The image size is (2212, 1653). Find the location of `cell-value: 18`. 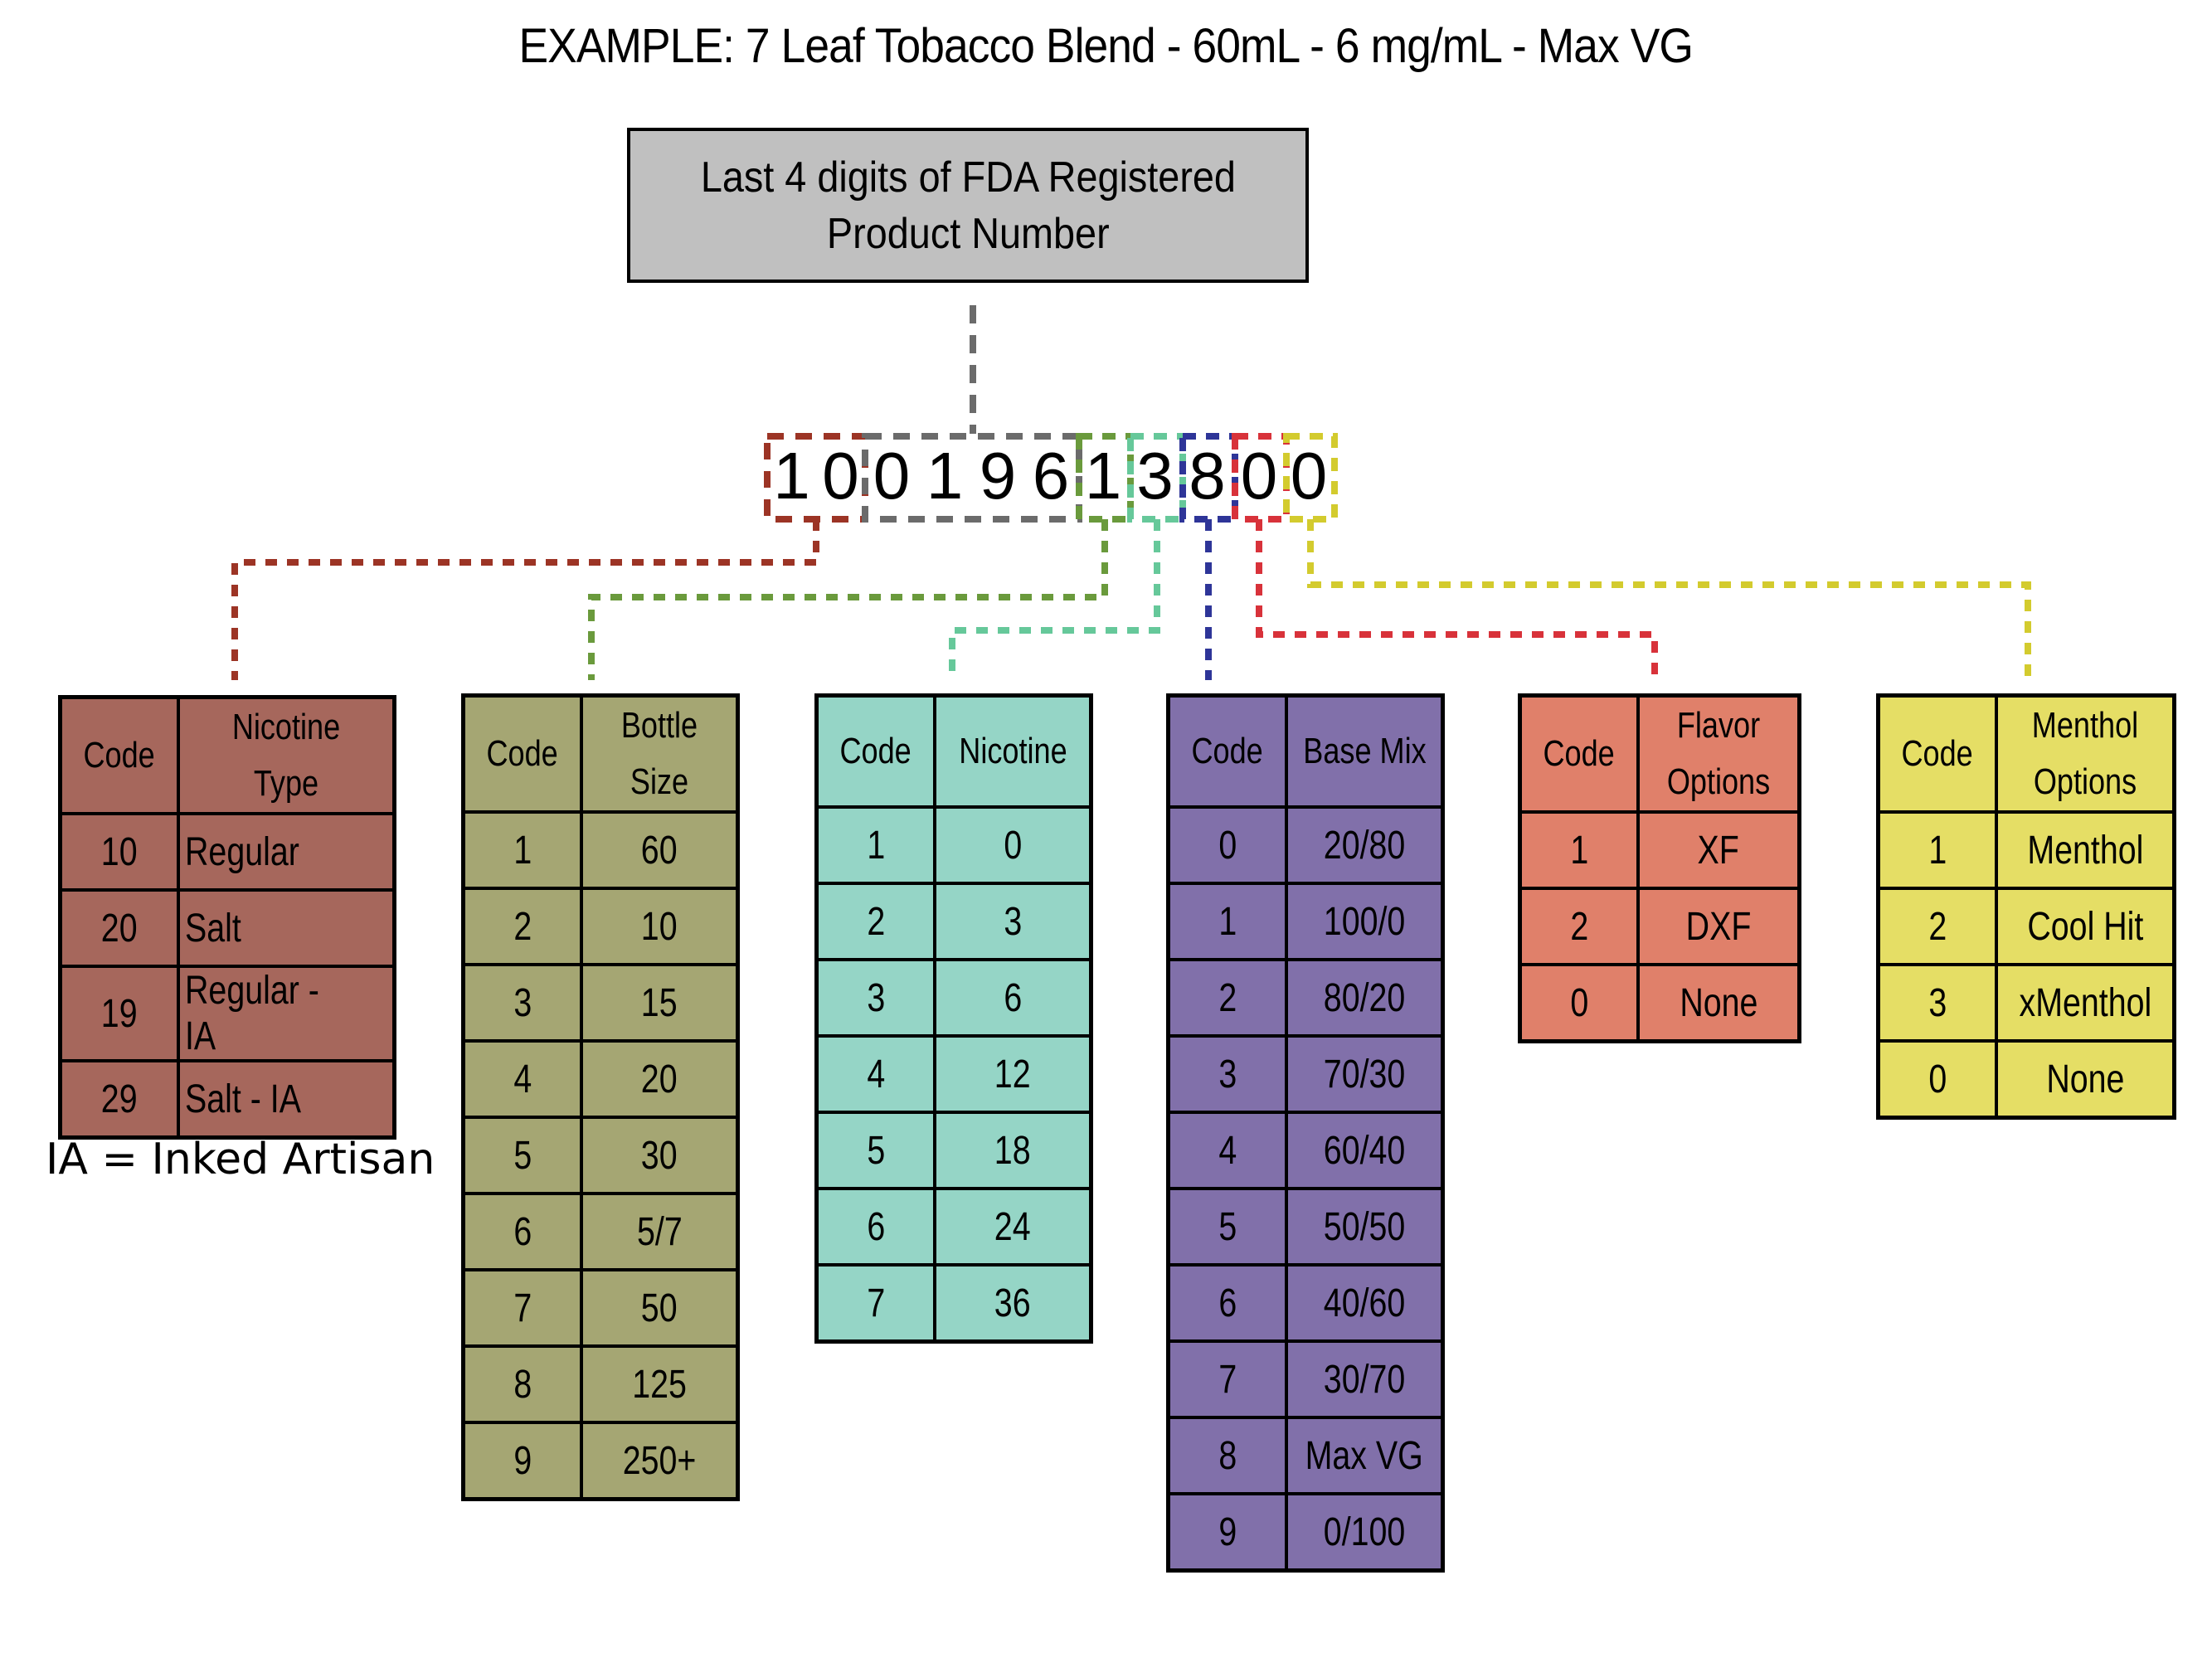

cell-value: 18 is located at coordinates (1013, 1150).